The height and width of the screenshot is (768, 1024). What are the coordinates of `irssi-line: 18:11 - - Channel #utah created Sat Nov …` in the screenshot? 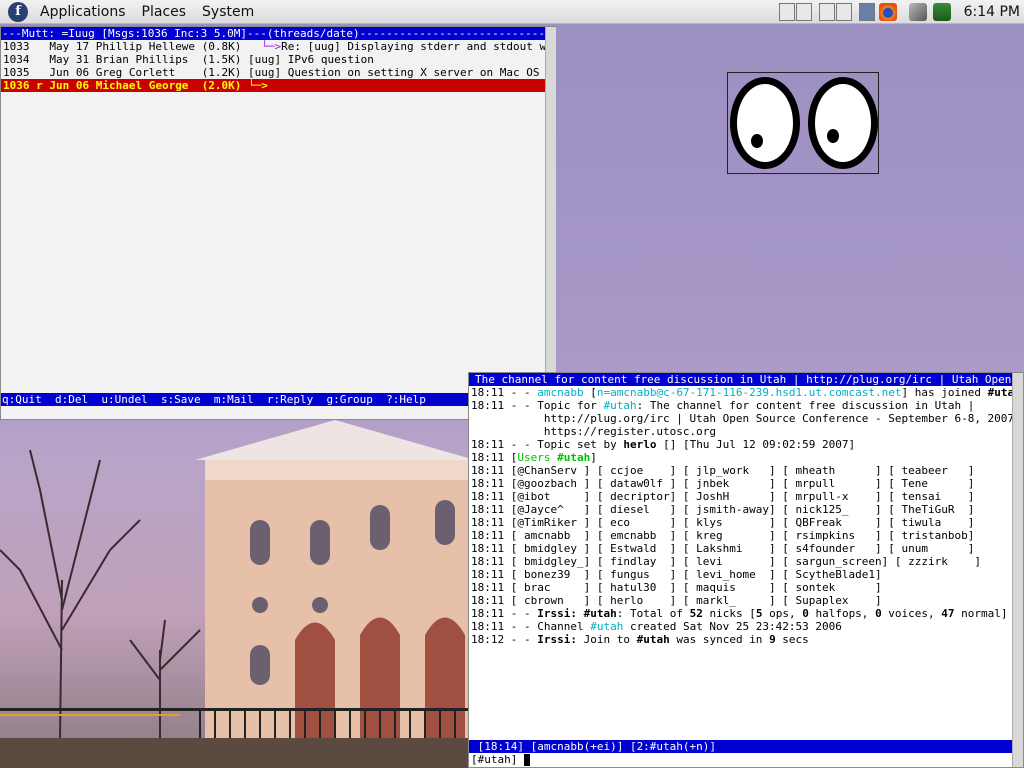 It's located at (746, 626).